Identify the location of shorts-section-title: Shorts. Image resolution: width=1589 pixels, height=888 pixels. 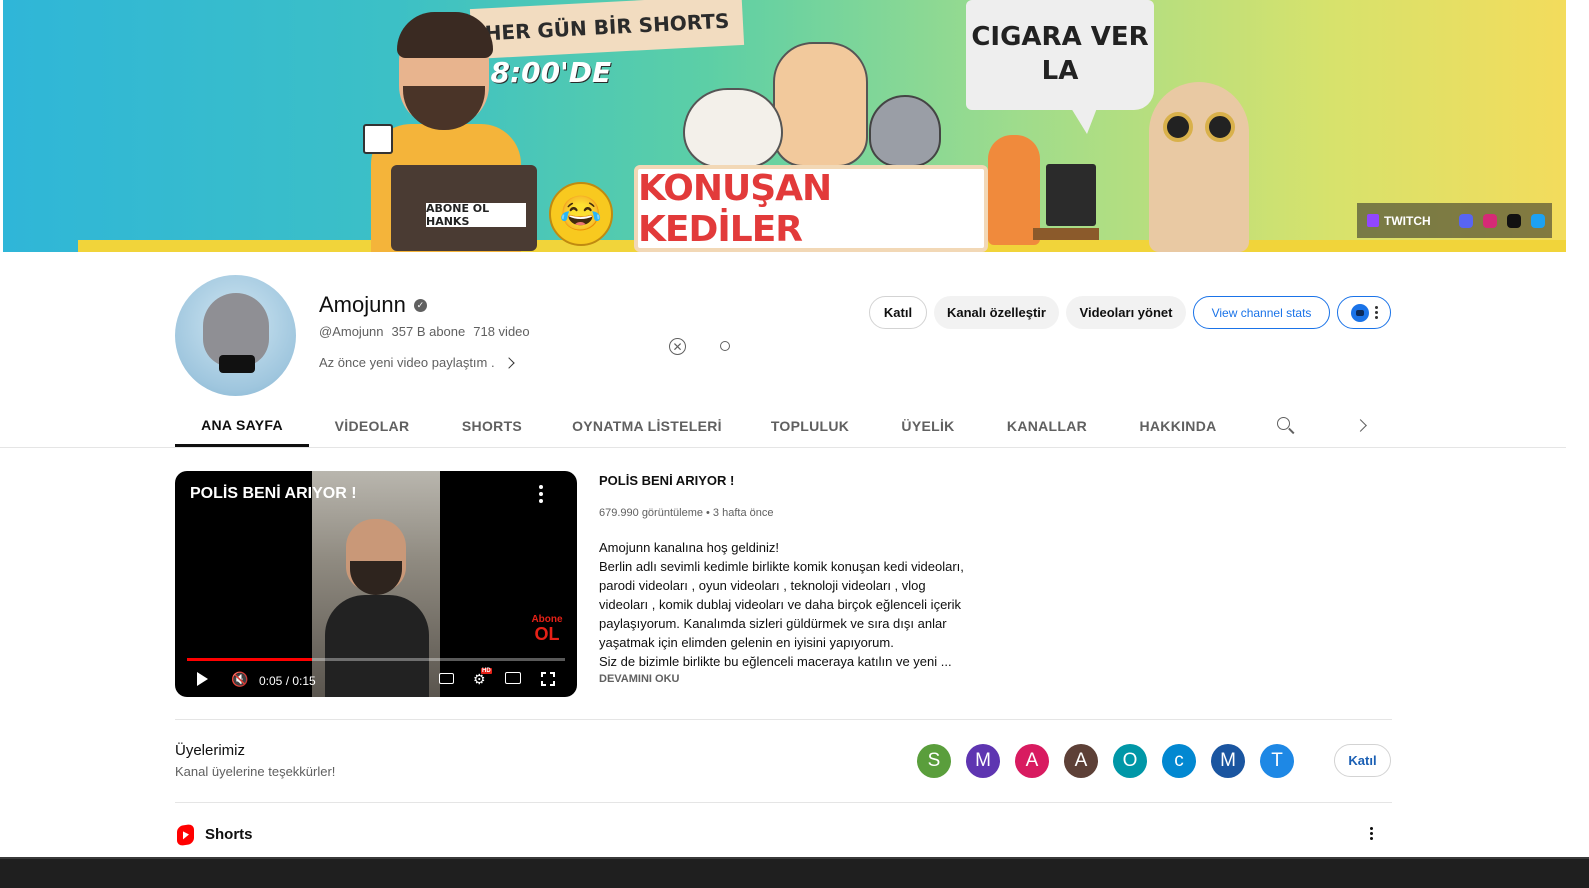
(229, 834).